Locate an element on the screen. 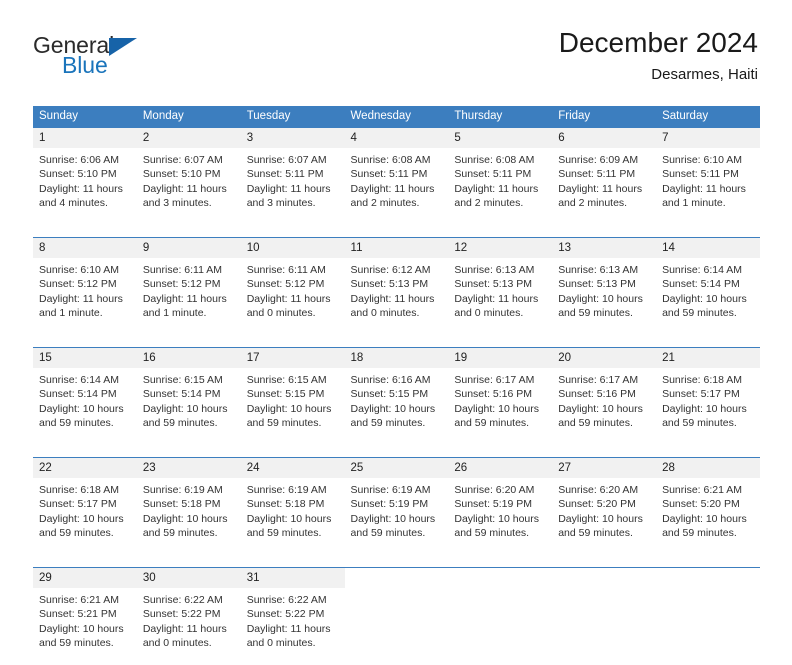  day-sunrise-text: Sunrise: 6:07 AM is located at coordinates (182, 160).